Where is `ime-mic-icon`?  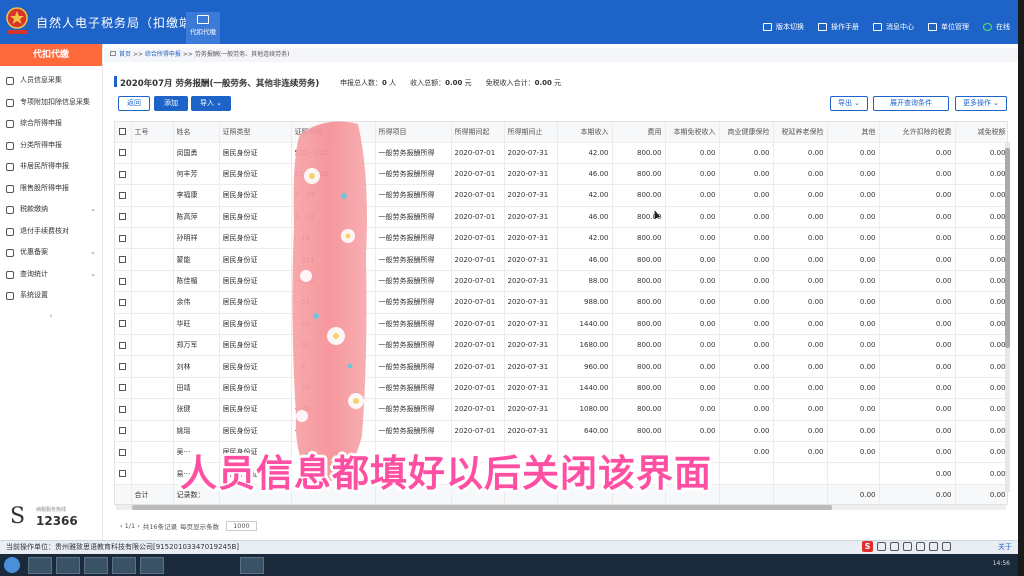
ime-mic-icon is located at coordinates (907, 546).